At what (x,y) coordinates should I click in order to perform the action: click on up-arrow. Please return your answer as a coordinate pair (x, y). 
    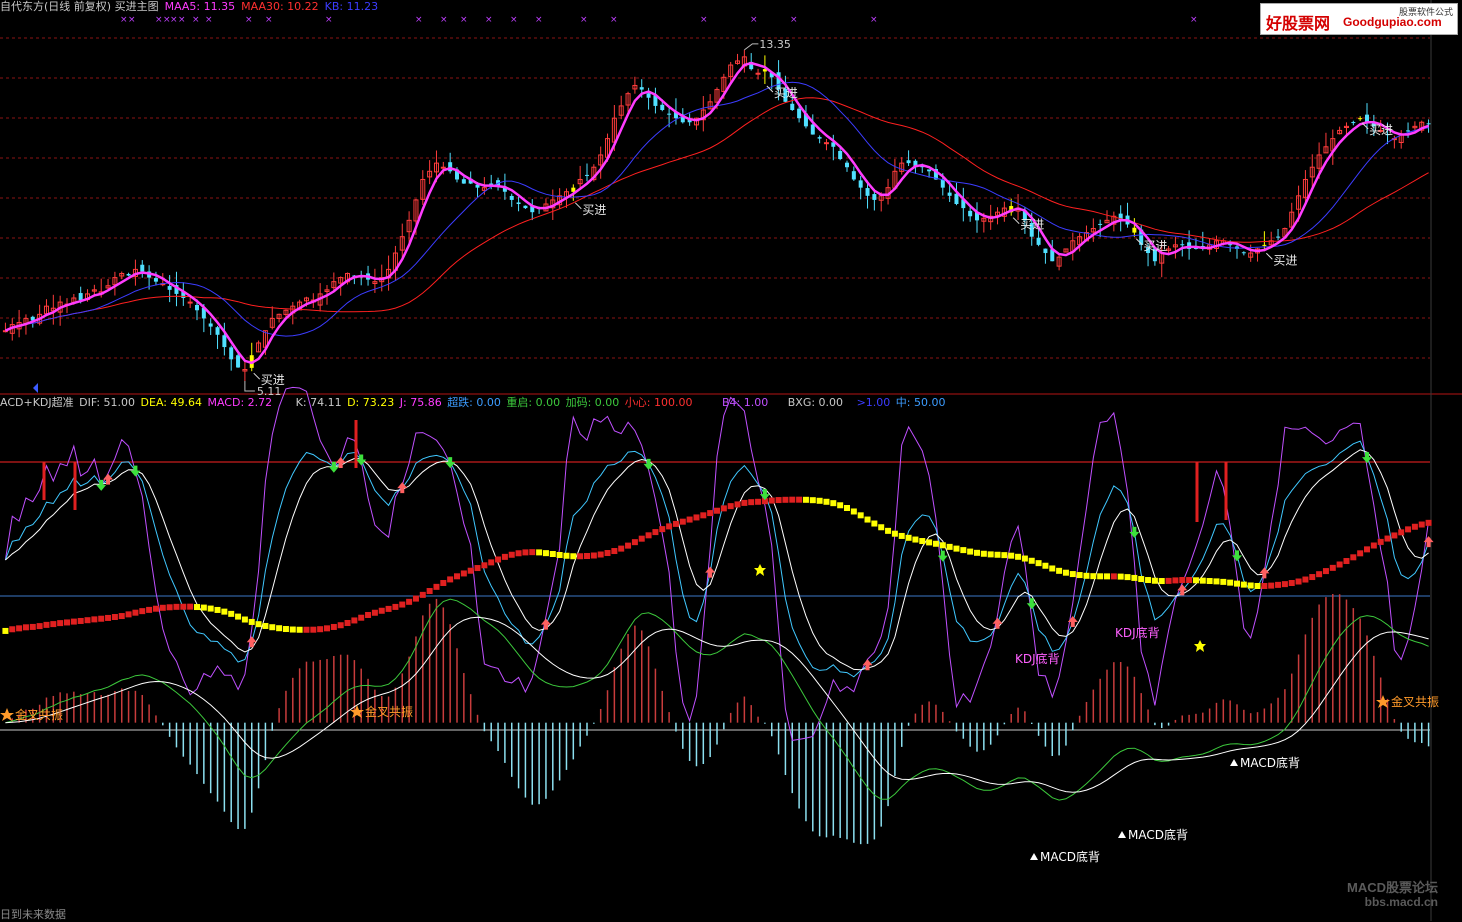
    Looking at the image, I should click on (545, 624).